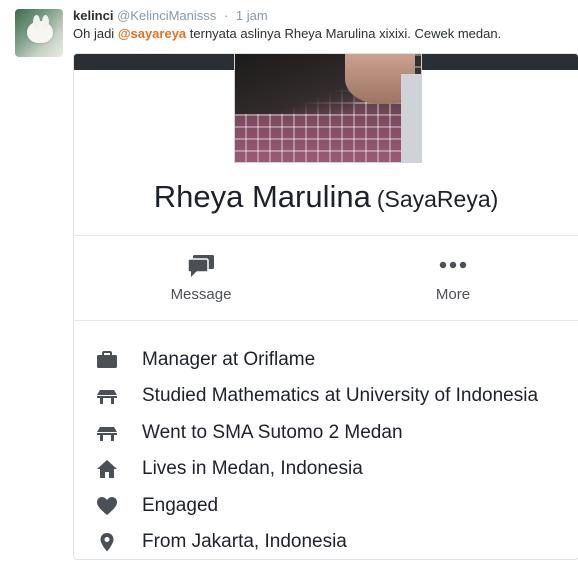 The height and width of the screenshot is (561, 578). I want to click on info-highschool: Went to SMA Sutomo 2 Medan, so click(326, 433).